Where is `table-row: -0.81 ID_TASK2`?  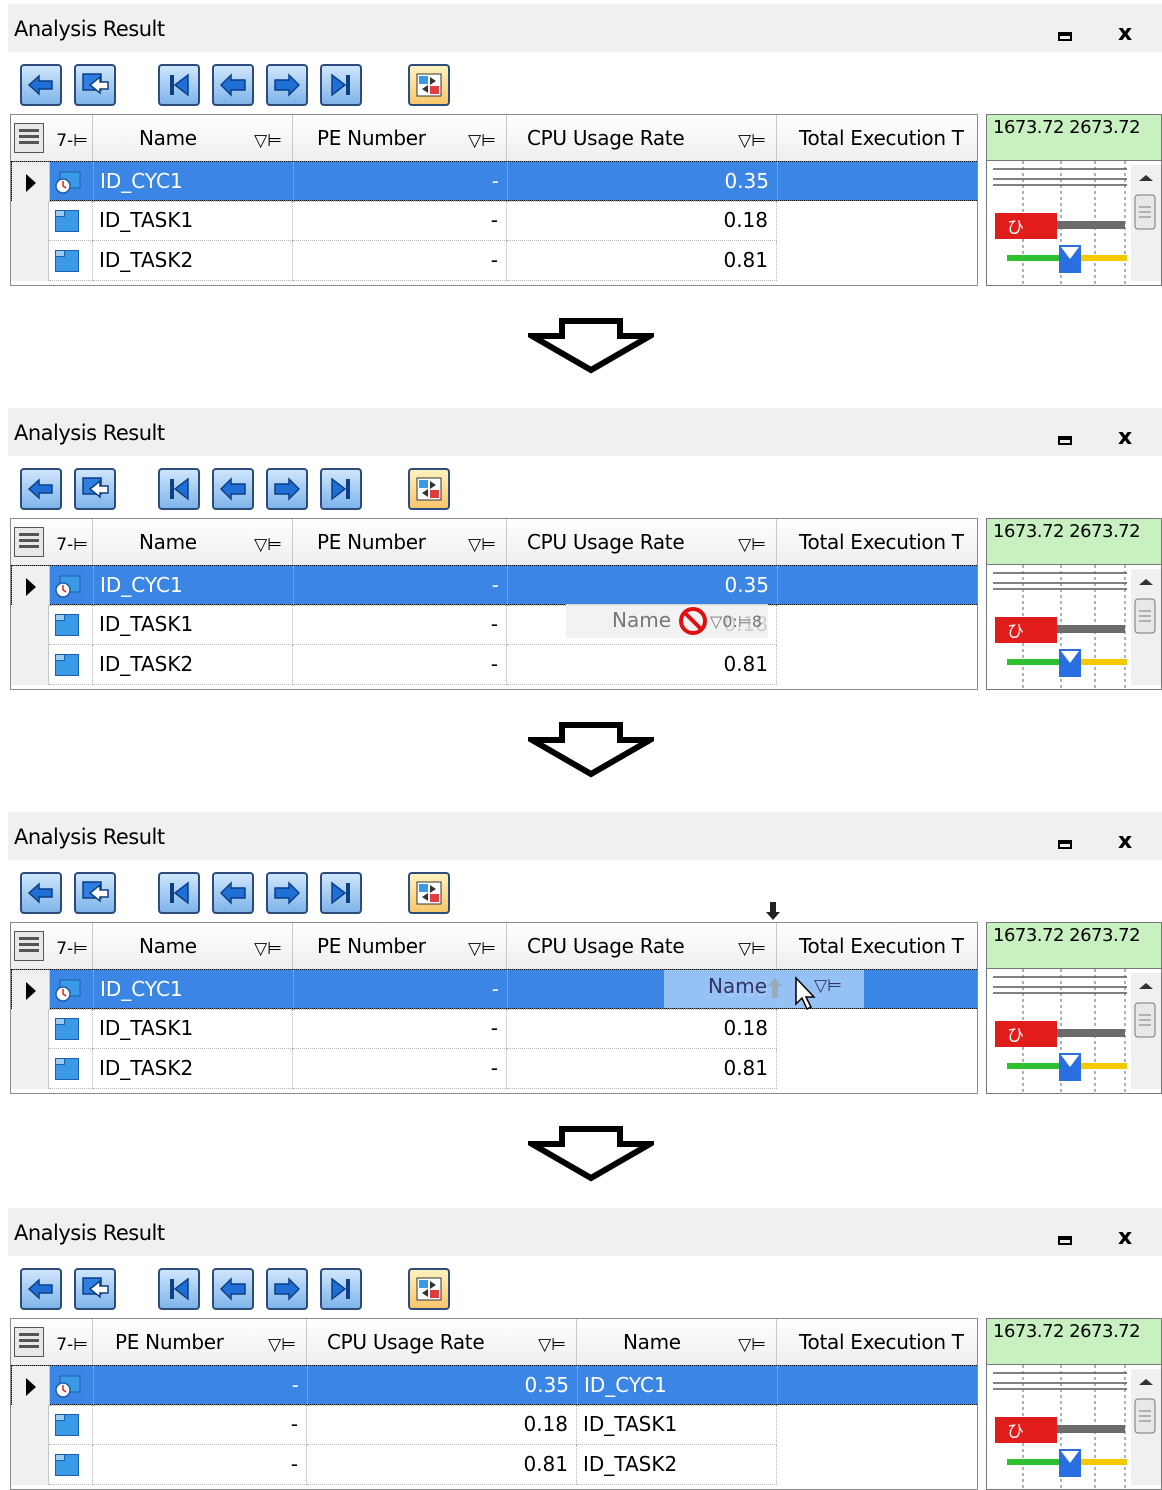 table-row: -0.81 ID_TASK2 is located at coordinates (494, 1465).